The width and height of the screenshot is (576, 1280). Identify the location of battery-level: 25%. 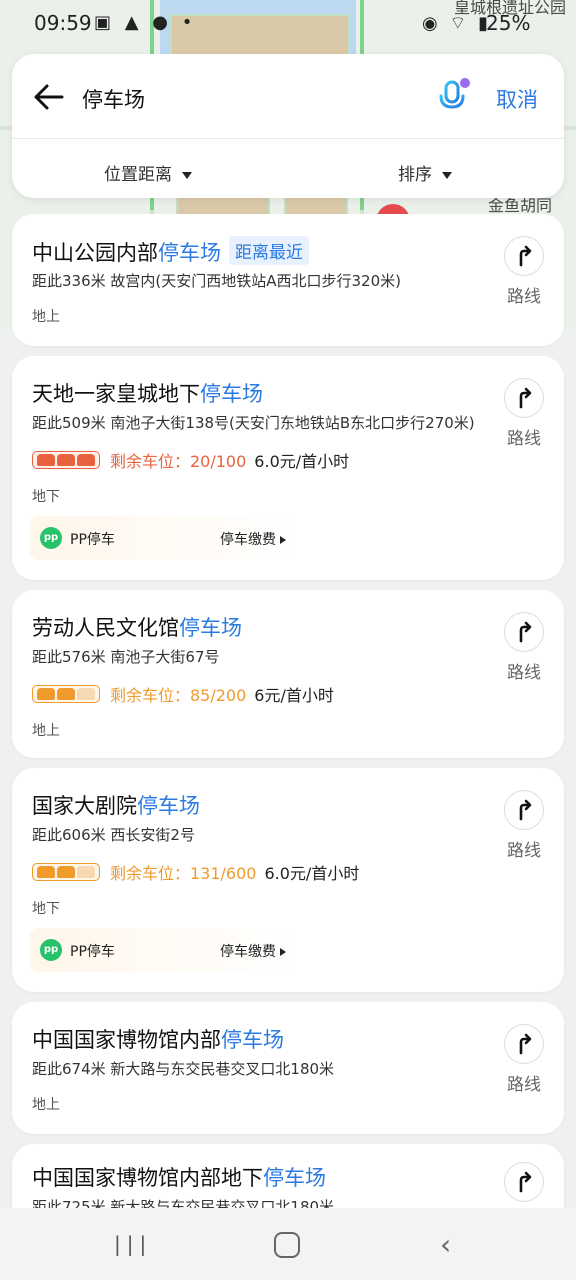
(508, 23).